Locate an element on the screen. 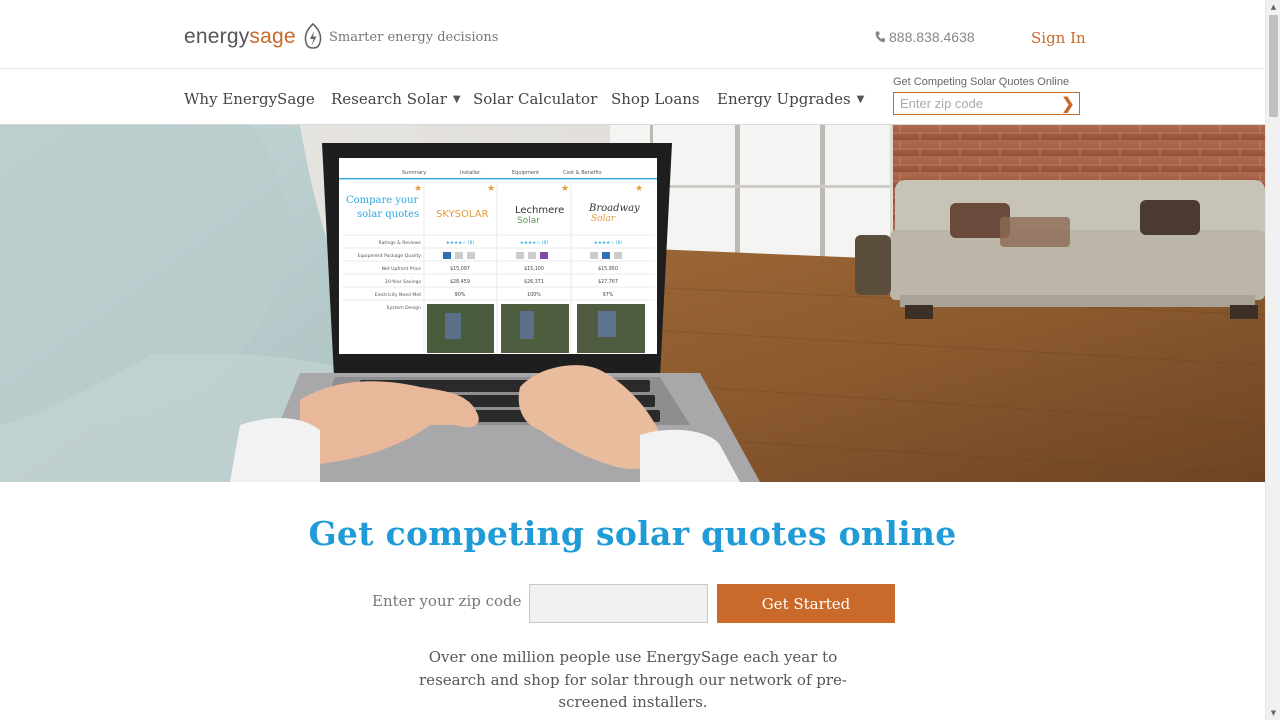 This screenshot has height=720, width=1280. need-met-cell: 97% is located at coordinates (608, 295).